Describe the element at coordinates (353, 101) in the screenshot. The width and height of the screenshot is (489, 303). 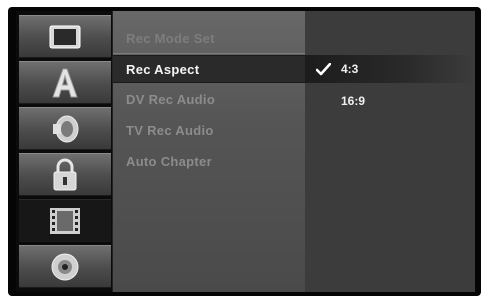
I see `option-label: 16:9` at that location.